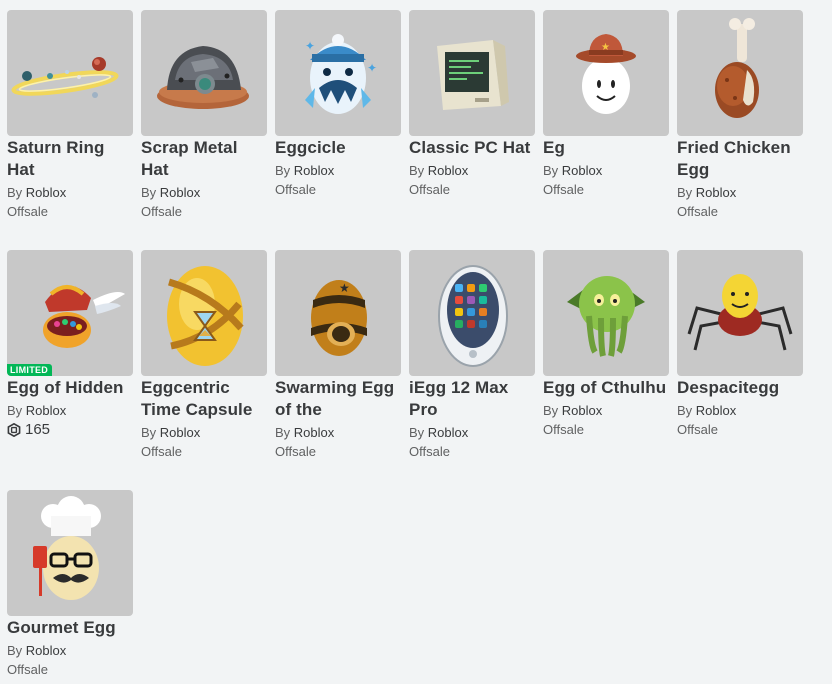 The image size is (832, 684). I want to click on item-card: Despacitegg By Roblox Offsale, so click(740, 344).